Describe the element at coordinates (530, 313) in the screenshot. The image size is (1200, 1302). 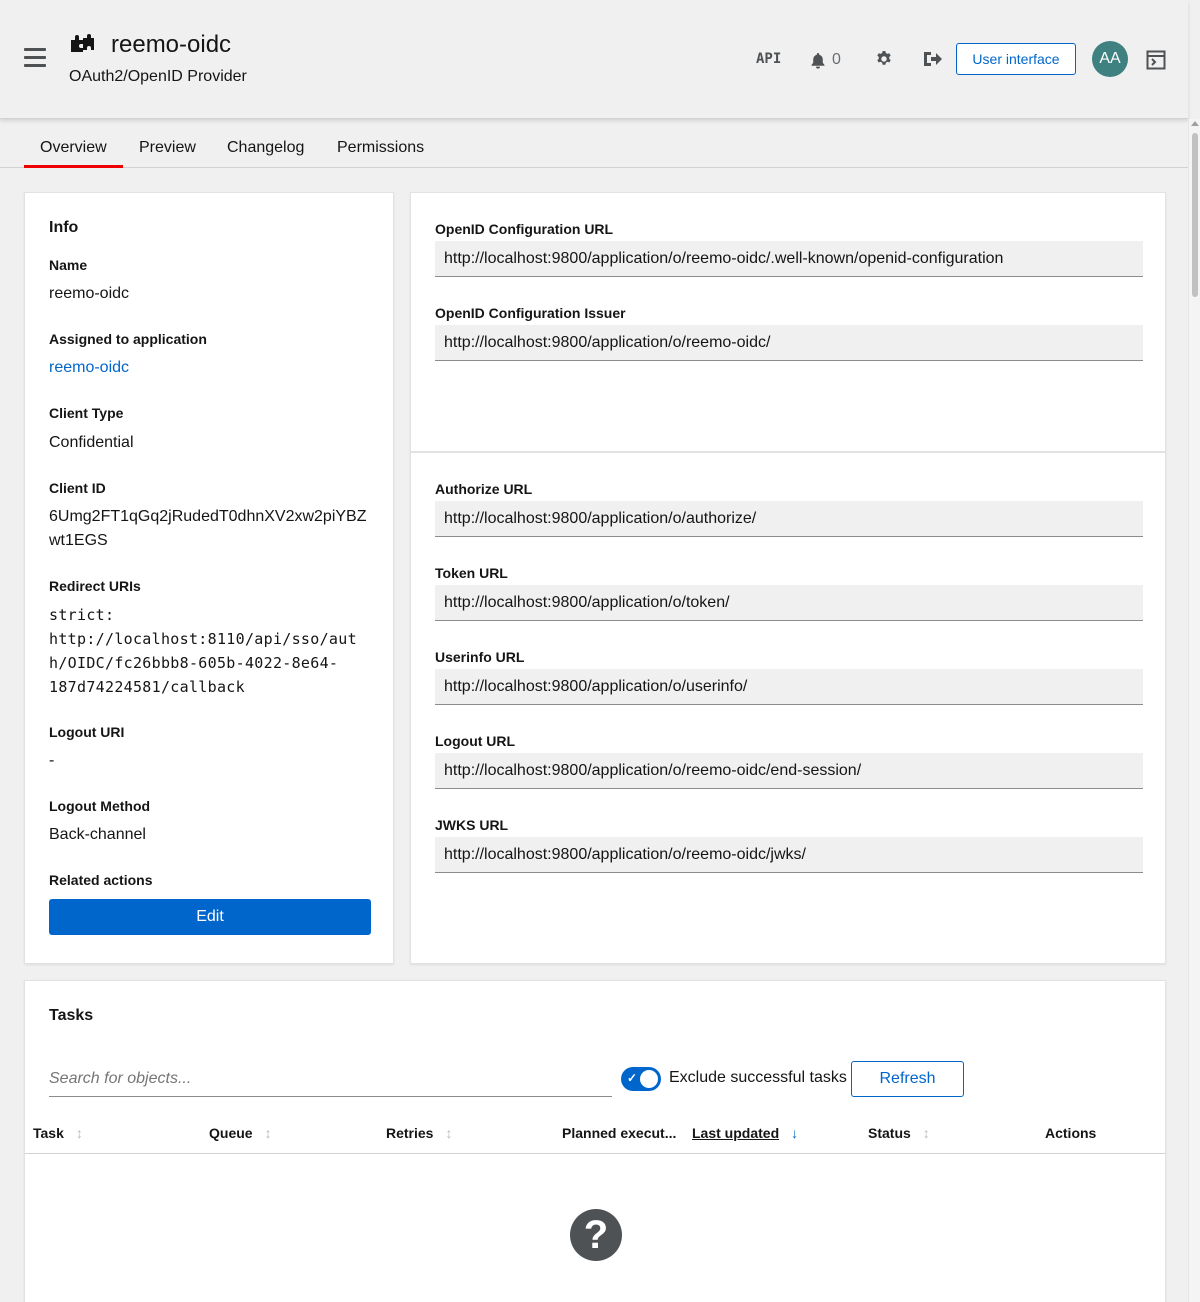
I see `openid-issuer-label: OpenID Configuration Issuer` at that location.